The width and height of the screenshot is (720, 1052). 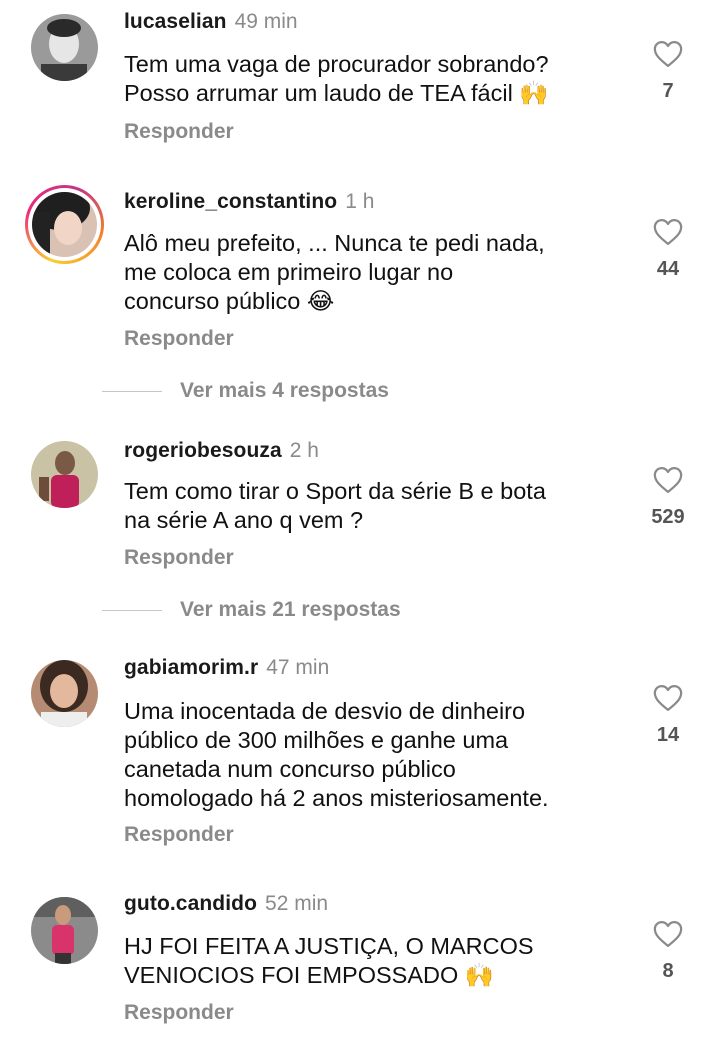 What do you see at coordinates (298, 667) in the screenshot?
I see `timestamp: 47 min` at bounding box center [298, 667].